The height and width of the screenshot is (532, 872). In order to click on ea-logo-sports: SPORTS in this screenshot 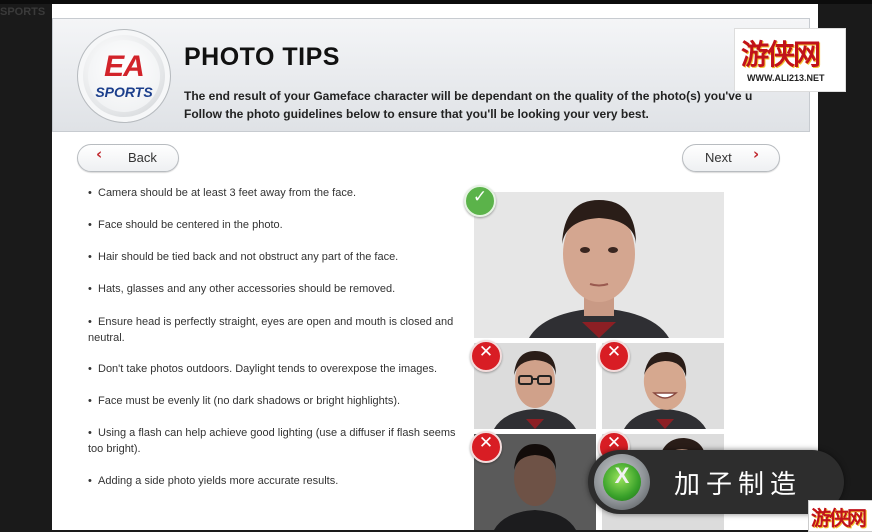, I will do `click(124, 92)`.